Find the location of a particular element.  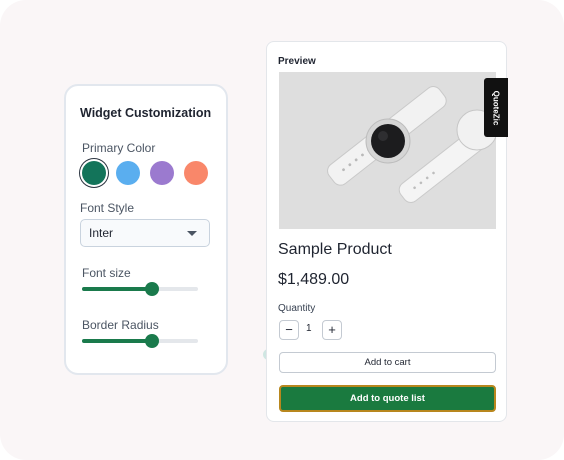

quotezic-tab: QuoteZic is located at coordinates (496, 107).